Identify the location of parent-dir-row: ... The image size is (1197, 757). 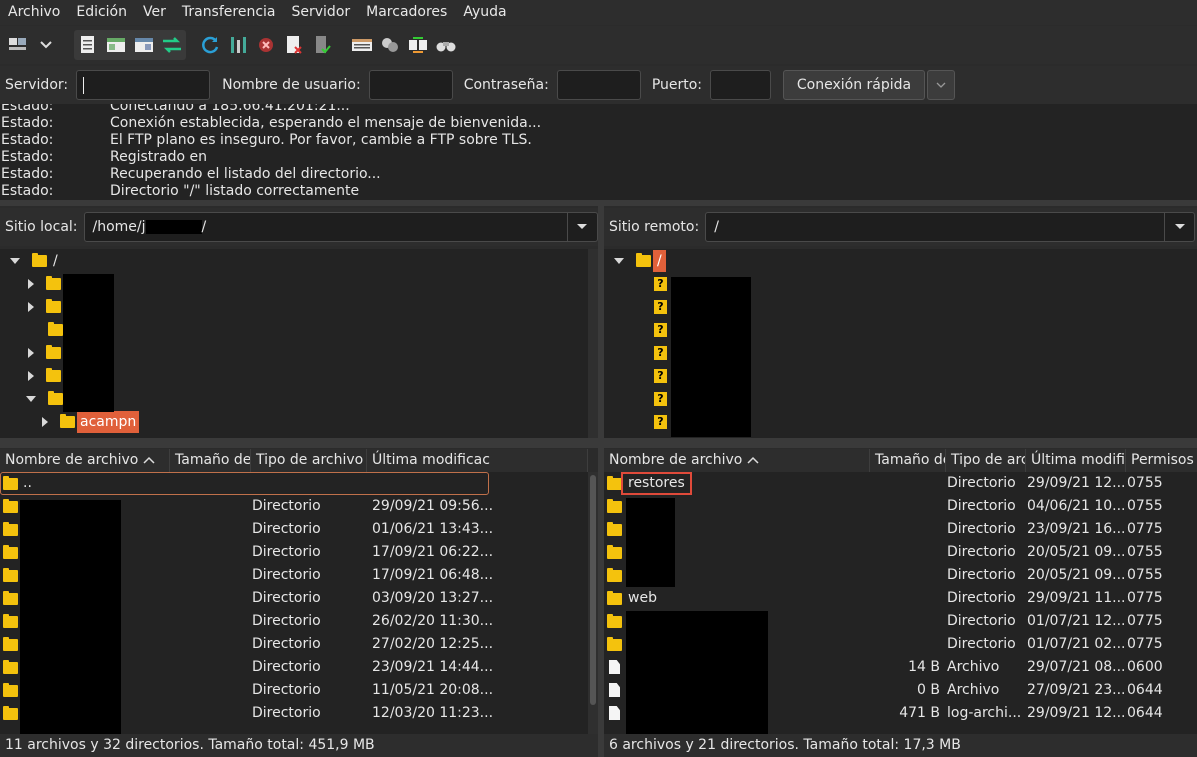
(294, 483).